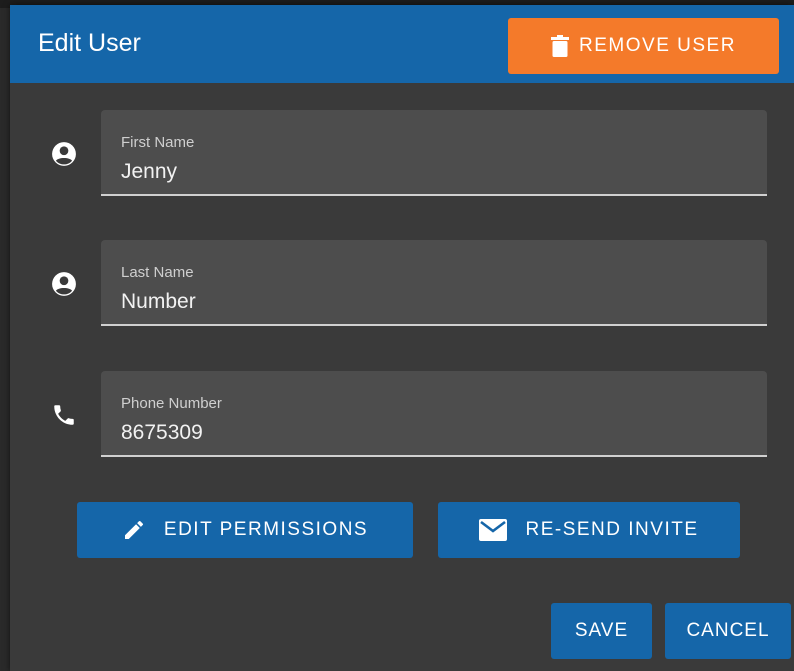 The image size is (794, 671). I want to click on edit-permissions-label: EDIT PERMISSIONS, so click(266, 529).